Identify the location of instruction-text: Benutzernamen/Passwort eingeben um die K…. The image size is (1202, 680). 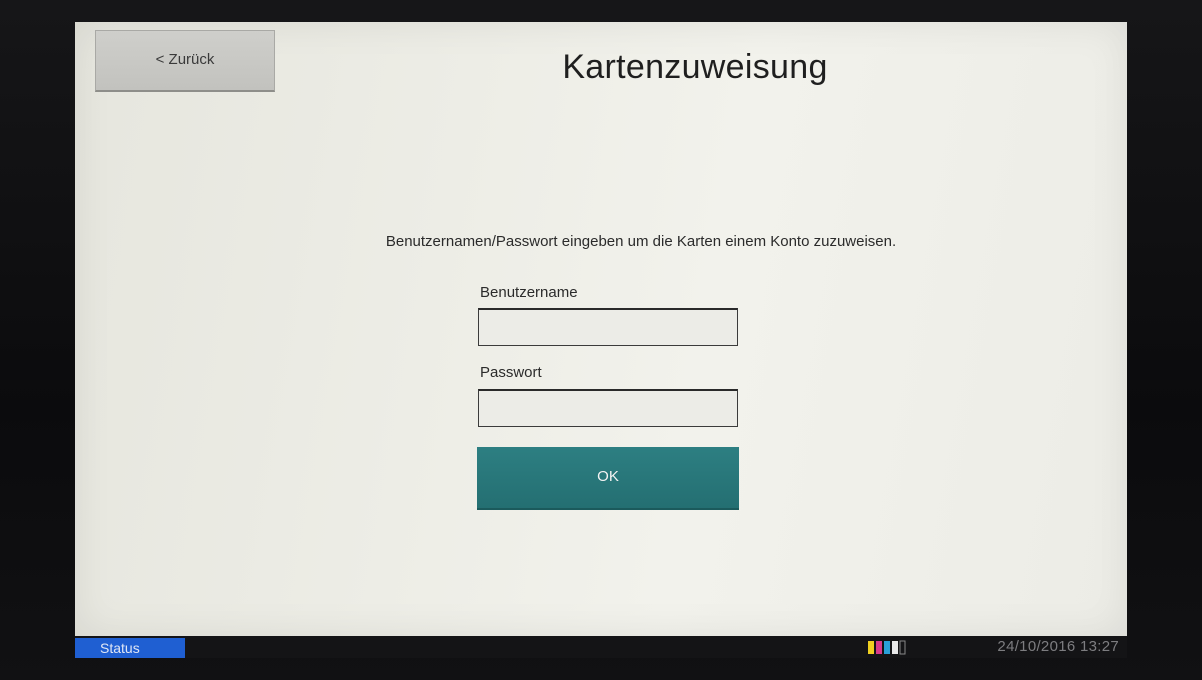
(641, 241).